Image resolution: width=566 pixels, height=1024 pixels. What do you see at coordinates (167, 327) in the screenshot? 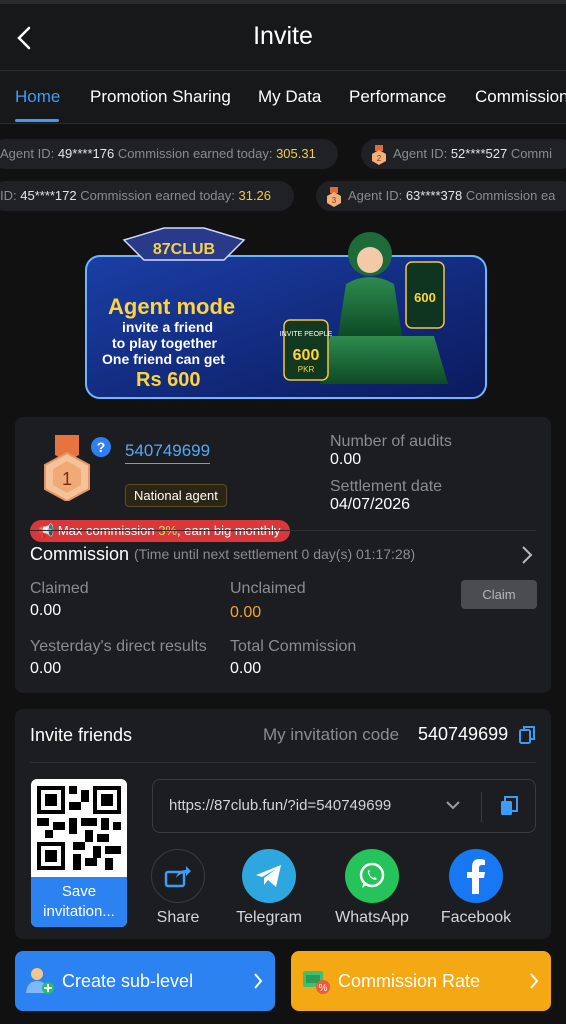
I see `banner-line: invite a friend` at bounding box center [167, 327].